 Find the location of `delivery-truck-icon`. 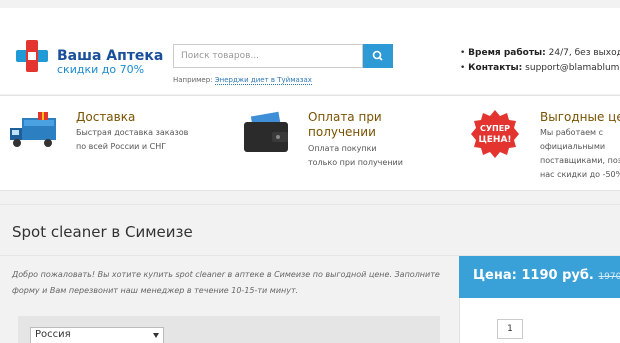

delivery-truck-icon is located at coordinates (33, 129).